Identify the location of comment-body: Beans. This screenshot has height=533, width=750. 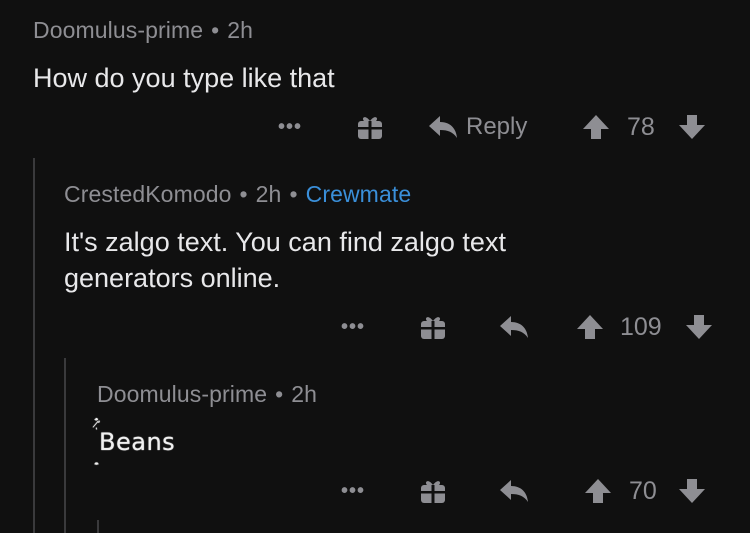
(137, 442).